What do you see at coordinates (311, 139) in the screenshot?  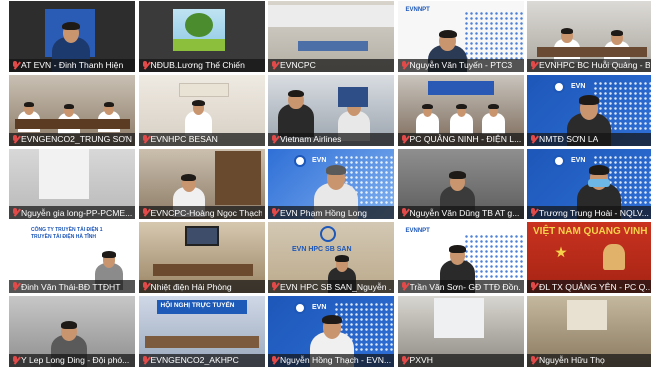 I see `participant-name: Vietnam Airlines` at bounding box center [311, 139].